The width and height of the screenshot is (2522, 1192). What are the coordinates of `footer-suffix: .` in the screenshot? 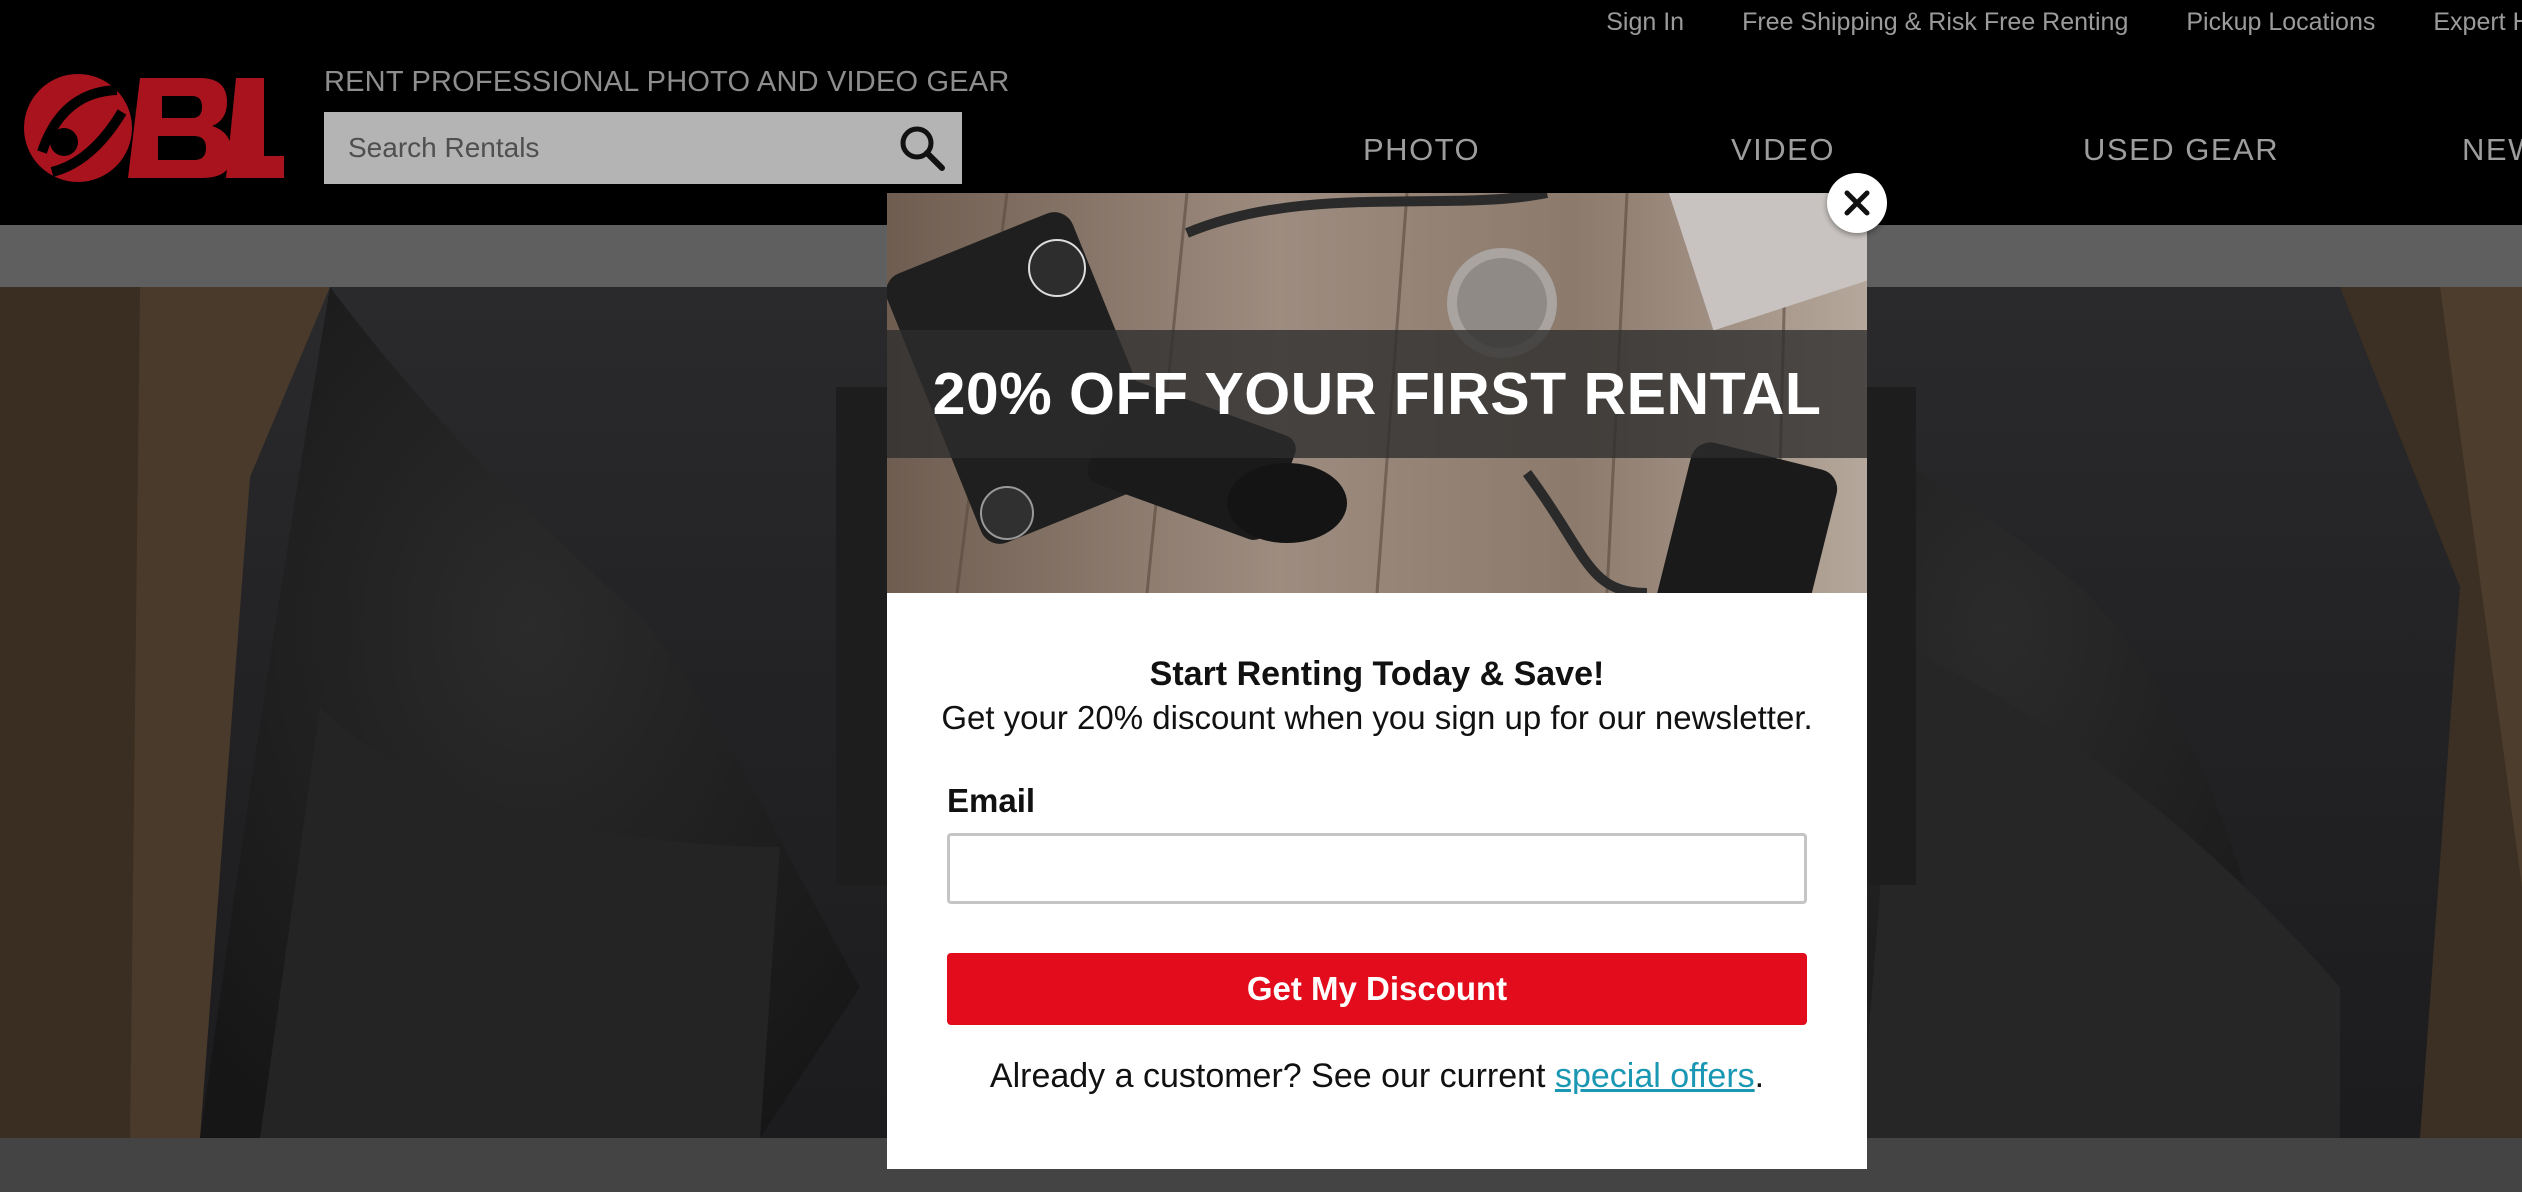 It's located at (1759, 1076).